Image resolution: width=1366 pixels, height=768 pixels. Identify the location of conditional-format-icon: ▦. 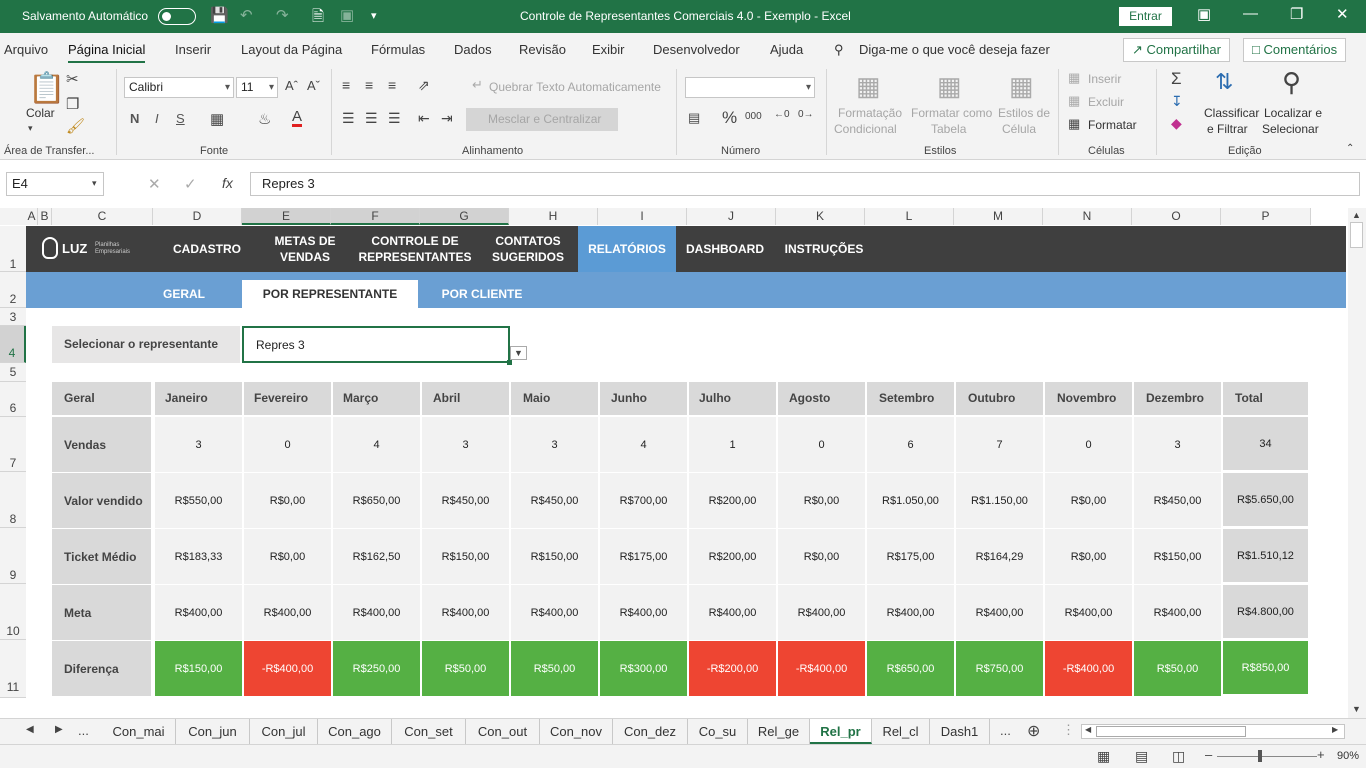
(868, 86).